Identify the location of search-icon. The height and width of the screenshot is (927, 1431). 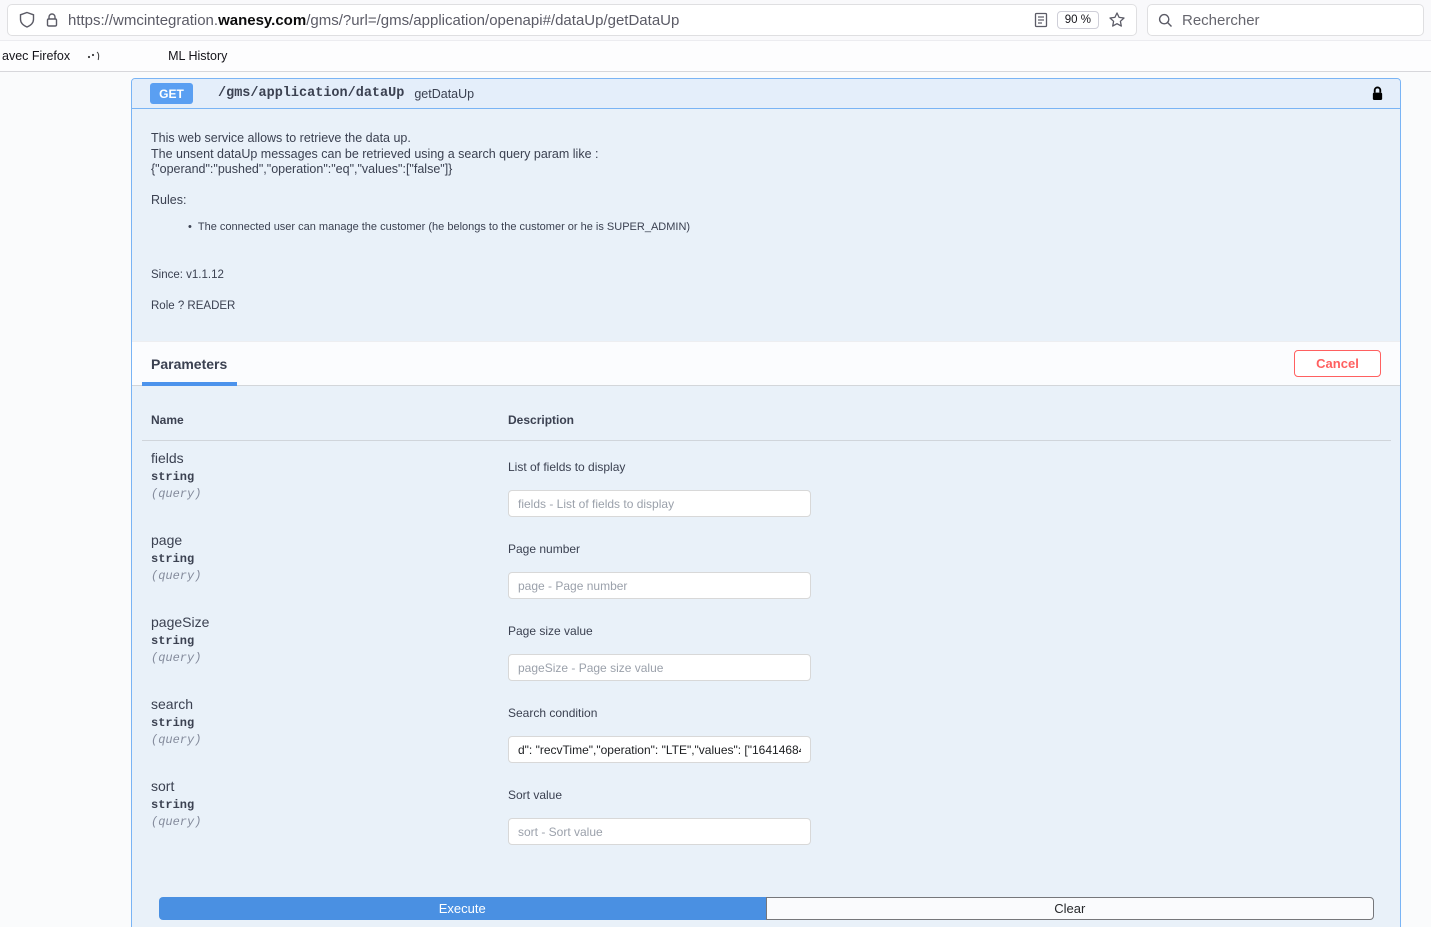
(1165, 20).